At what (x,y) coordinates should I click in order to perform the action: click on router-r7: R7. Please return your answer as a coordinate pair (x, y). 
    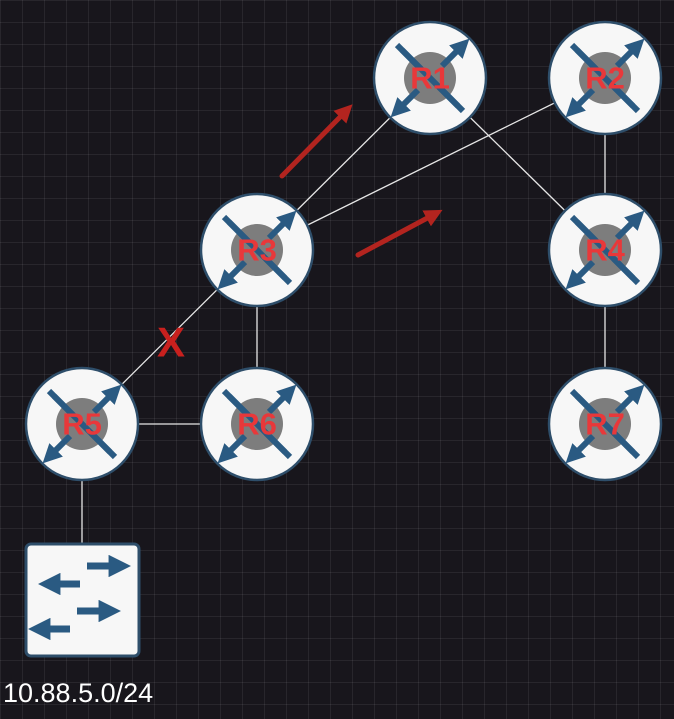
    Looking at the image, I should click on (605, 424).